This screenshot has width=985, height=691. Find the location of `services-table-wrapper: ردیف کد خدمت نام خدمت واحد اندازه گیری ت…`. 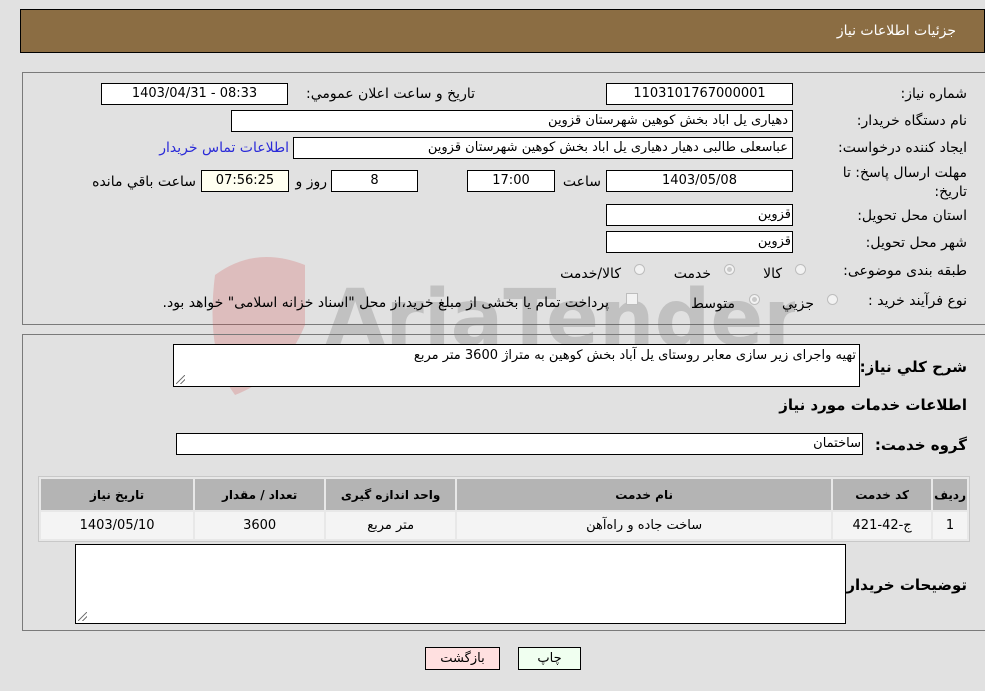

services-table-wrapper: ردیف کد خدمت نام خدمت واحد اندازه گیری ت… is located at coordinates (504, 509).